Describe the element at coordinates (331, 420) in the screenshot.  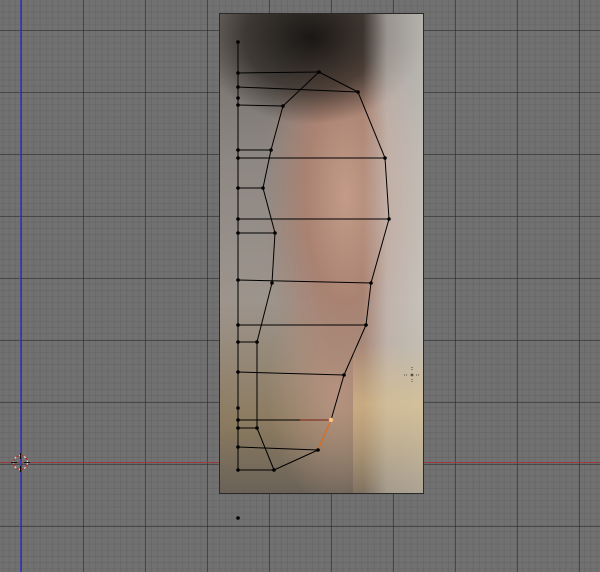
I see `selected-vertex` at that location.